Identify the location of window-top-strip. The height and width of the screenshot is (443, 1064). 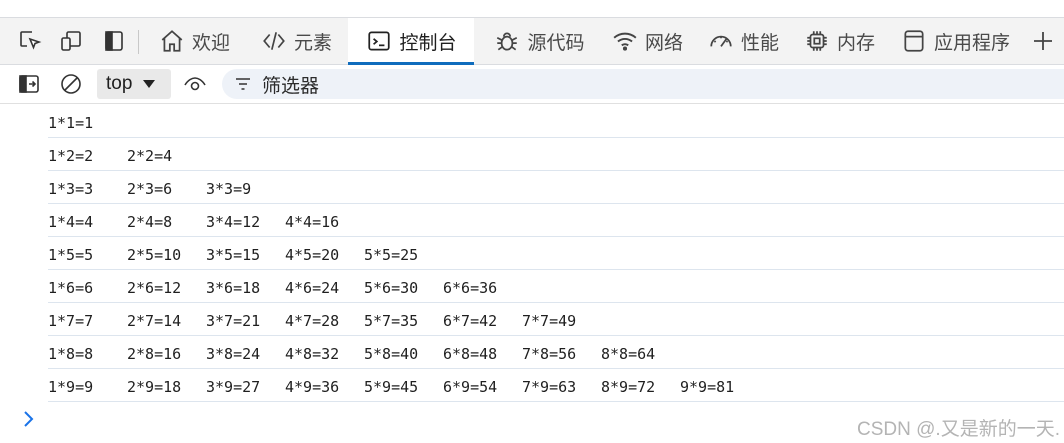
(532, 9).